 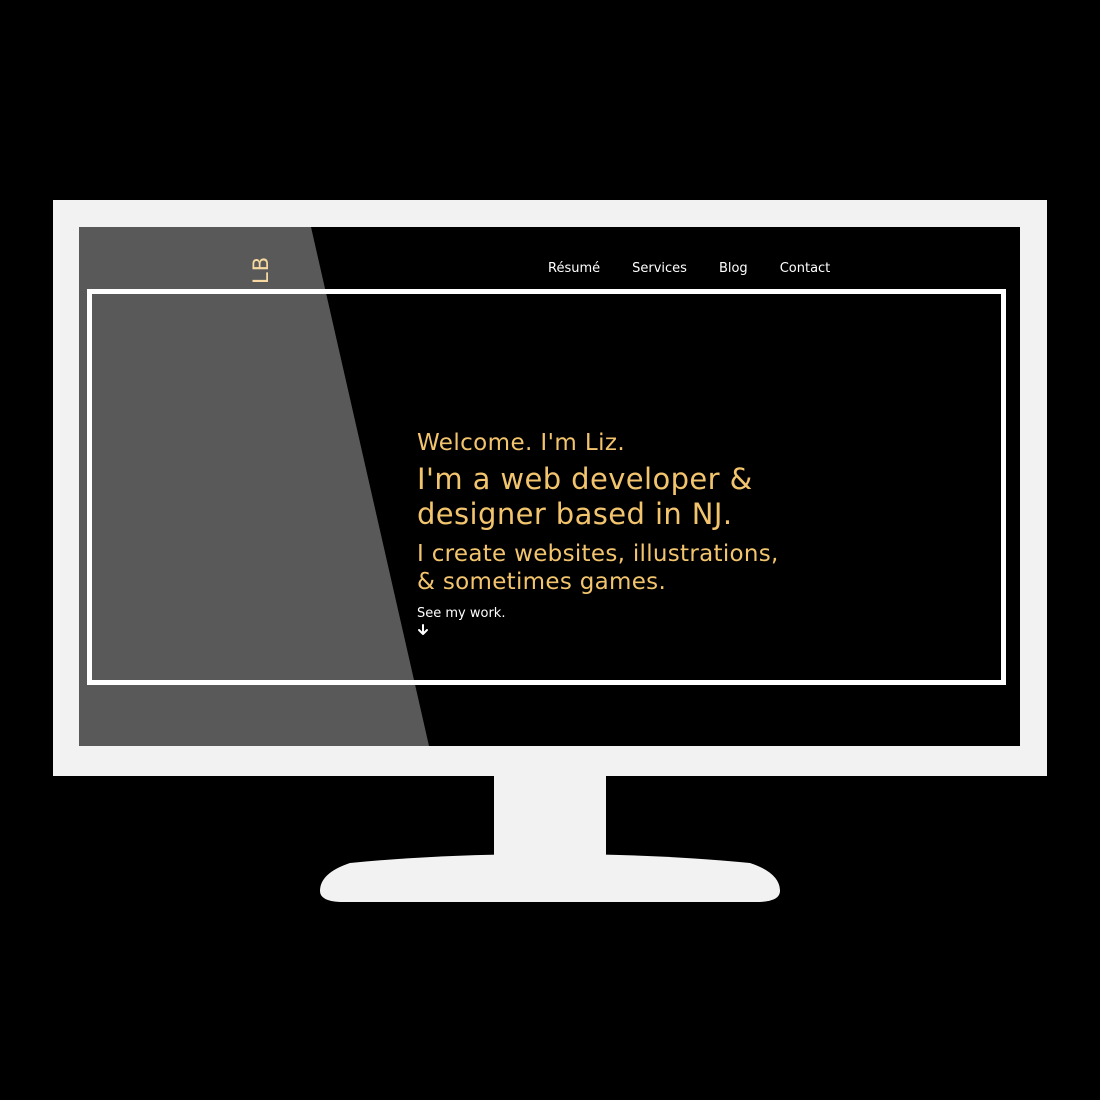 I want to click on hero-welcome: Welcome. I'm Liz., so click(x=521, y=443).